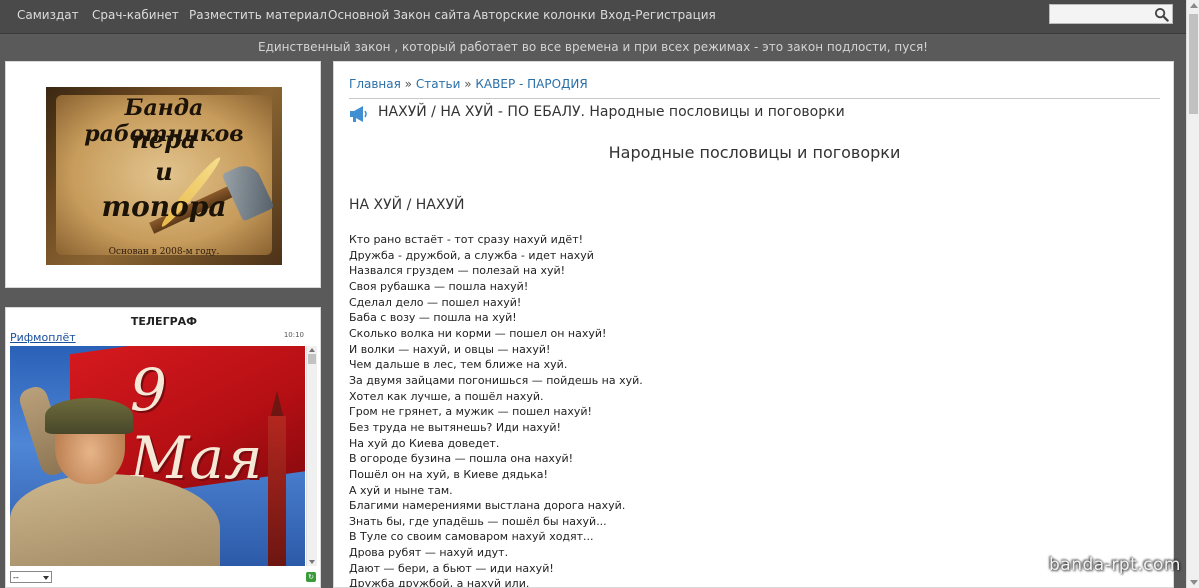 This screenshot has height=588, width=1199. Describe the element at coordinates (448, 474) in the screenshot. I see `proverb-line: Пошёл он на хуй, в Киеве дядька!` at that location.